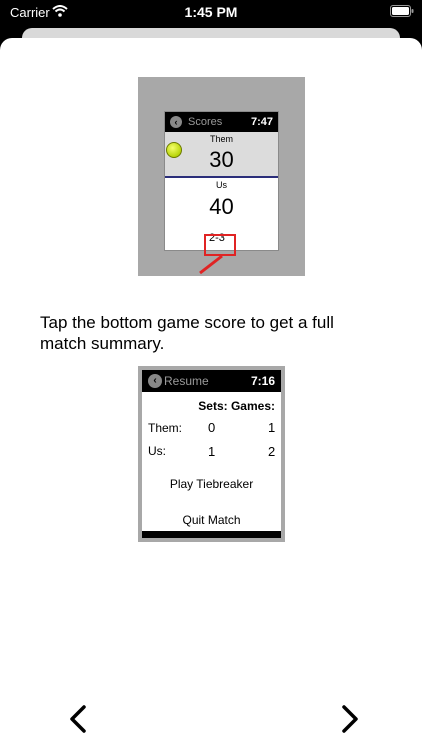  Describe the element at coordinates (212, 427) in the screenshot. I see `them-sets: 0` at that location.